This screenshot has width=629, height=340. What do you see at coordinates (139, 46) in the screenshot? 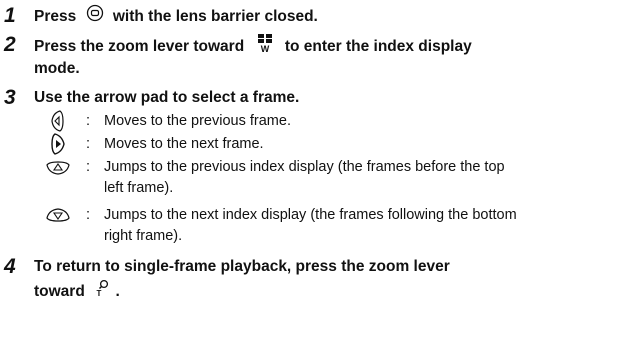
I see `step-text-part: Press the zoom lever toward` at bounding box center [139, 46].